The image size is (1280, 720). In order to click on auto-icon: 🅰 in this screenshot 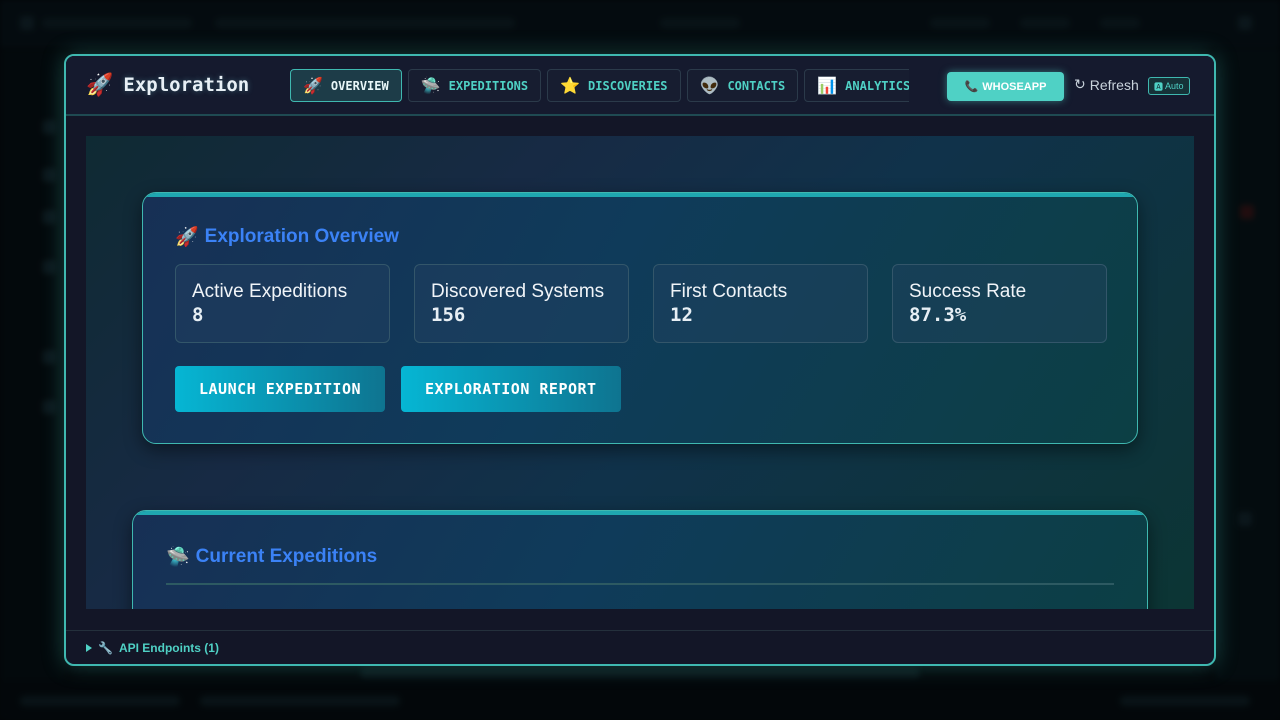, I will do `click(1159, 86)`.